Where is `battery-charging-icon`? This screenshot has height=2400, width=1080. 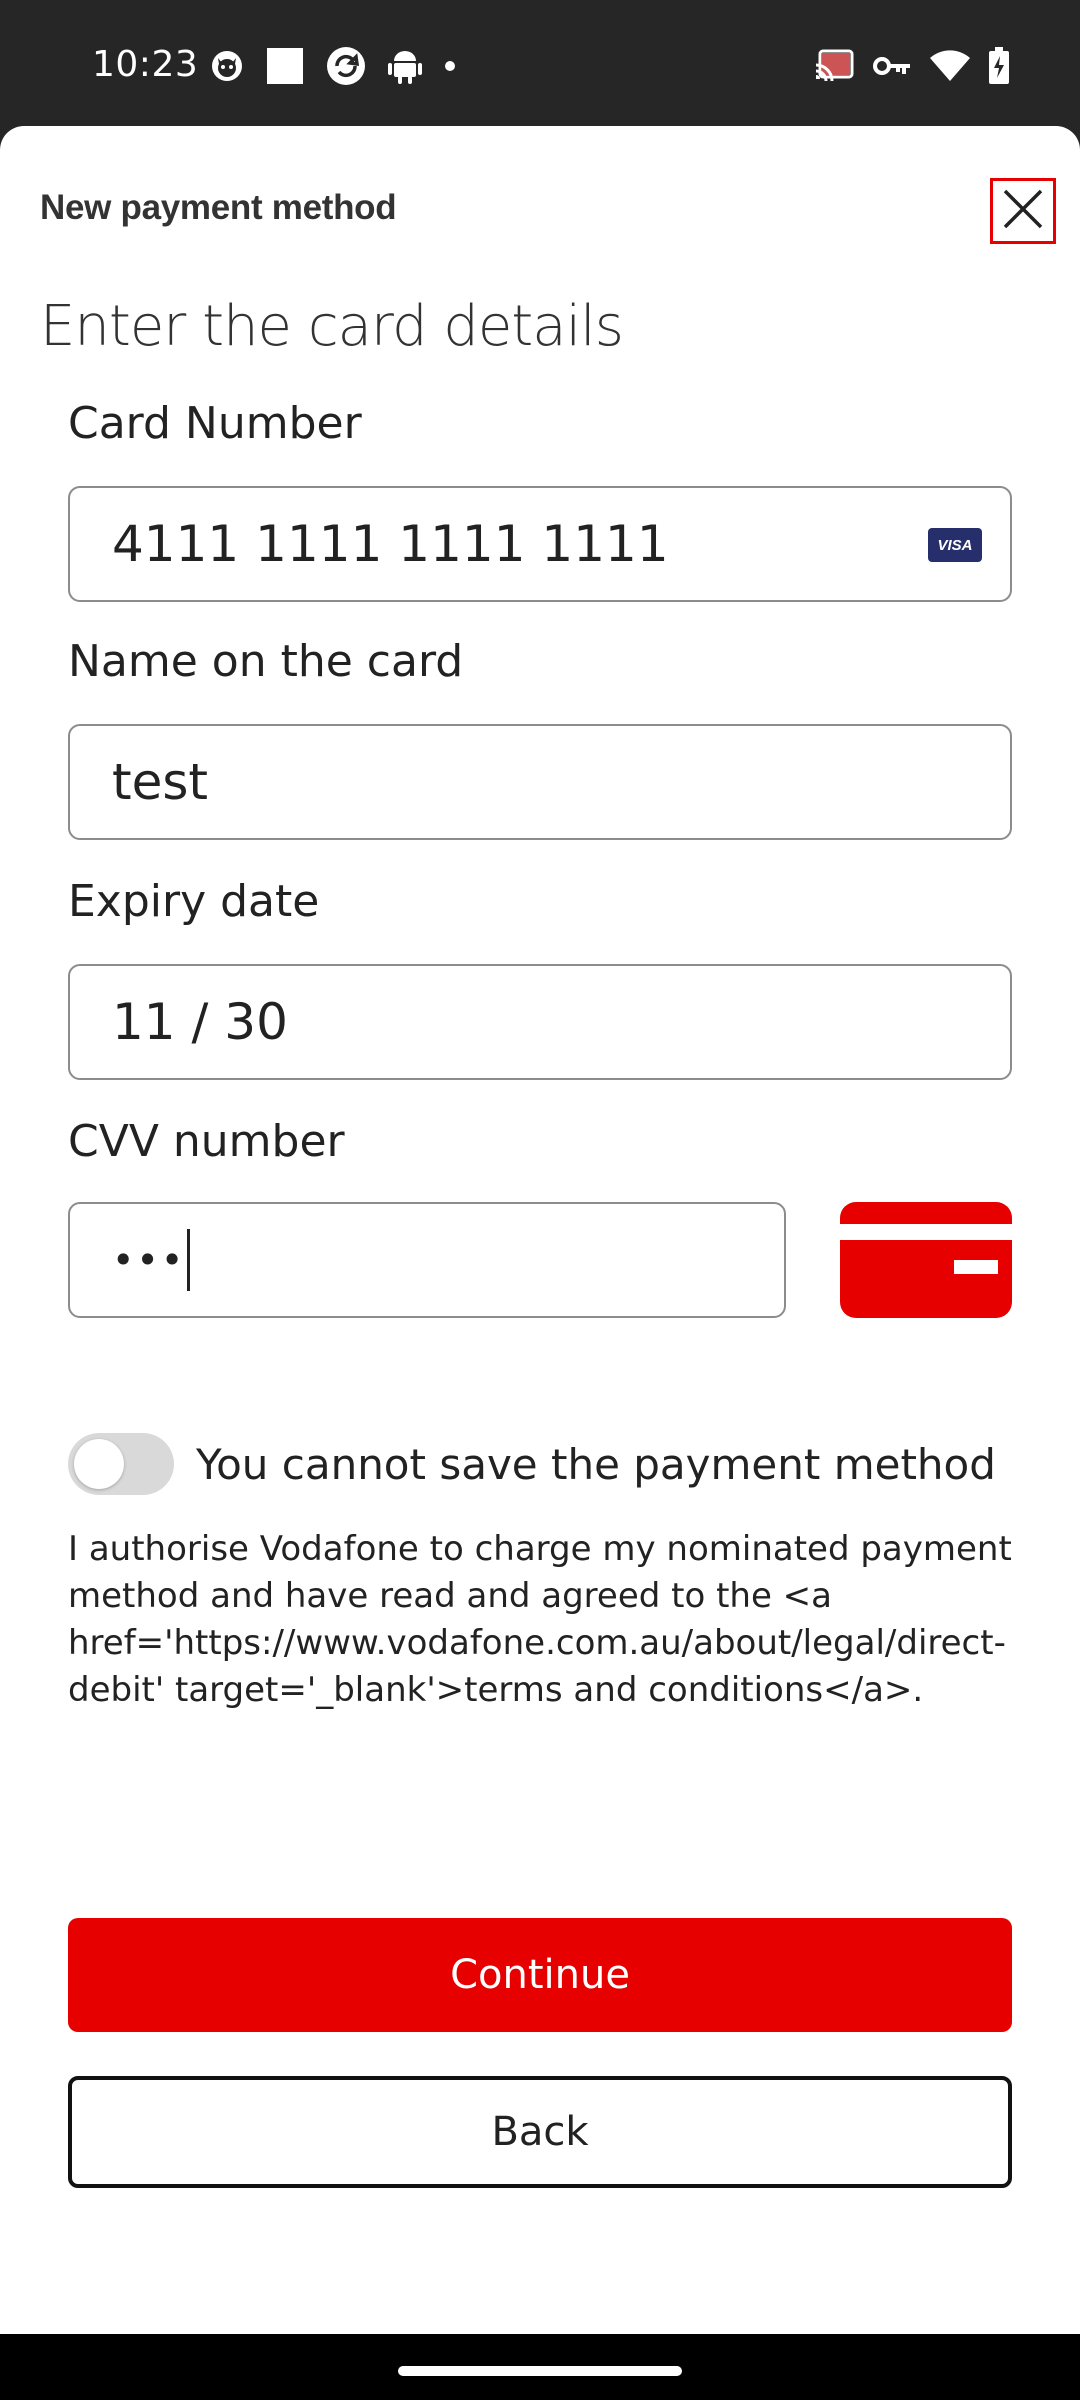 battery-charging-icon is located at coordinates (999, 68).